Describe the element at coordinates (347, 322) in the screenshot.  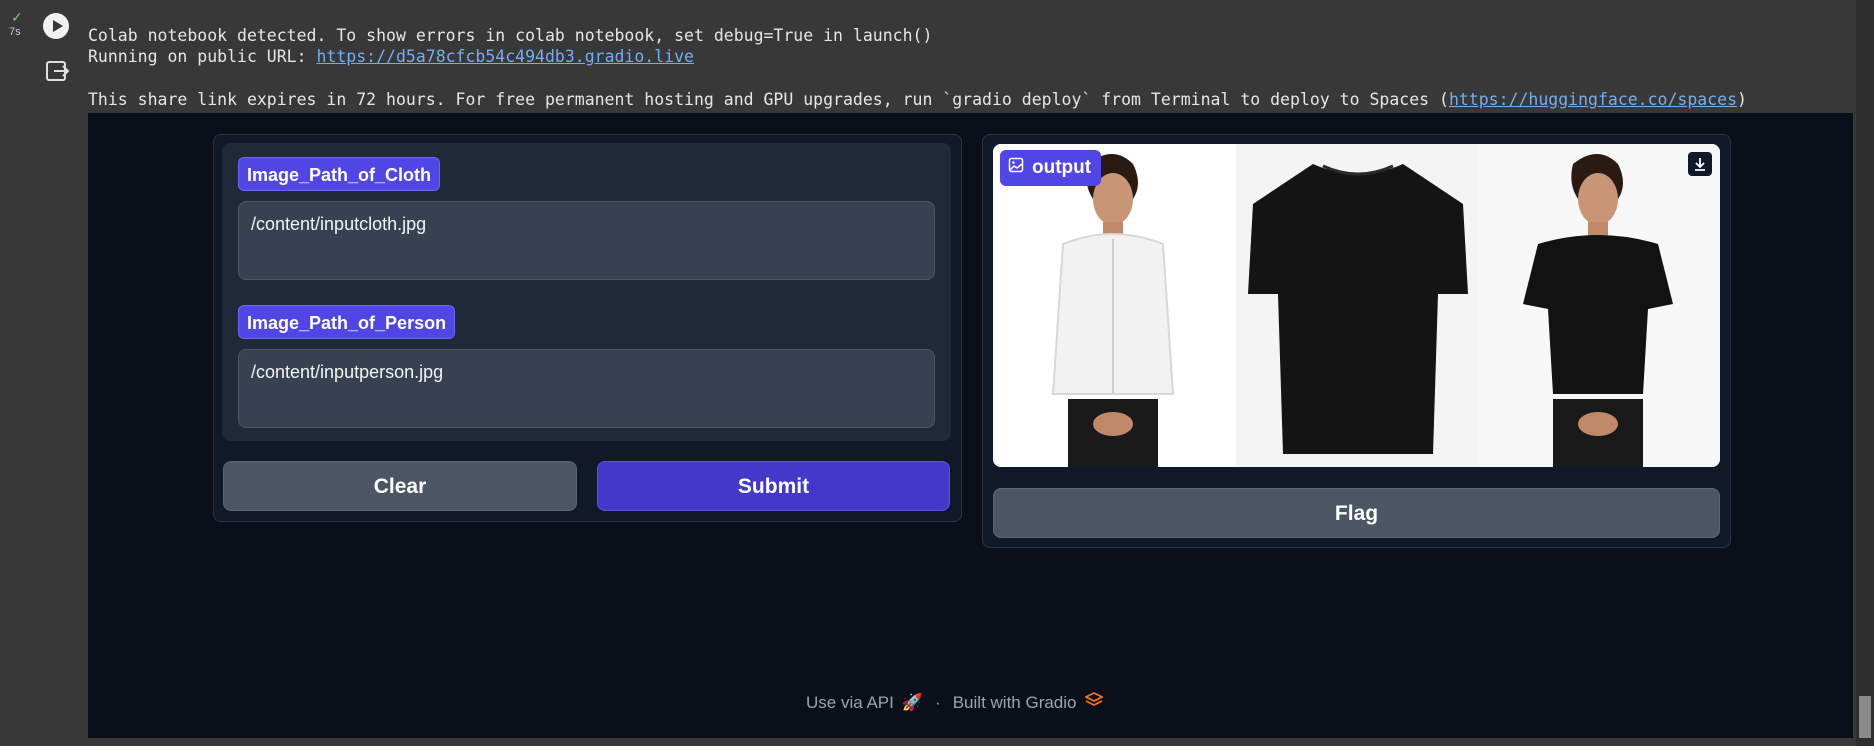
I see `person-path-label: Image_Path_of_Person` at that location.